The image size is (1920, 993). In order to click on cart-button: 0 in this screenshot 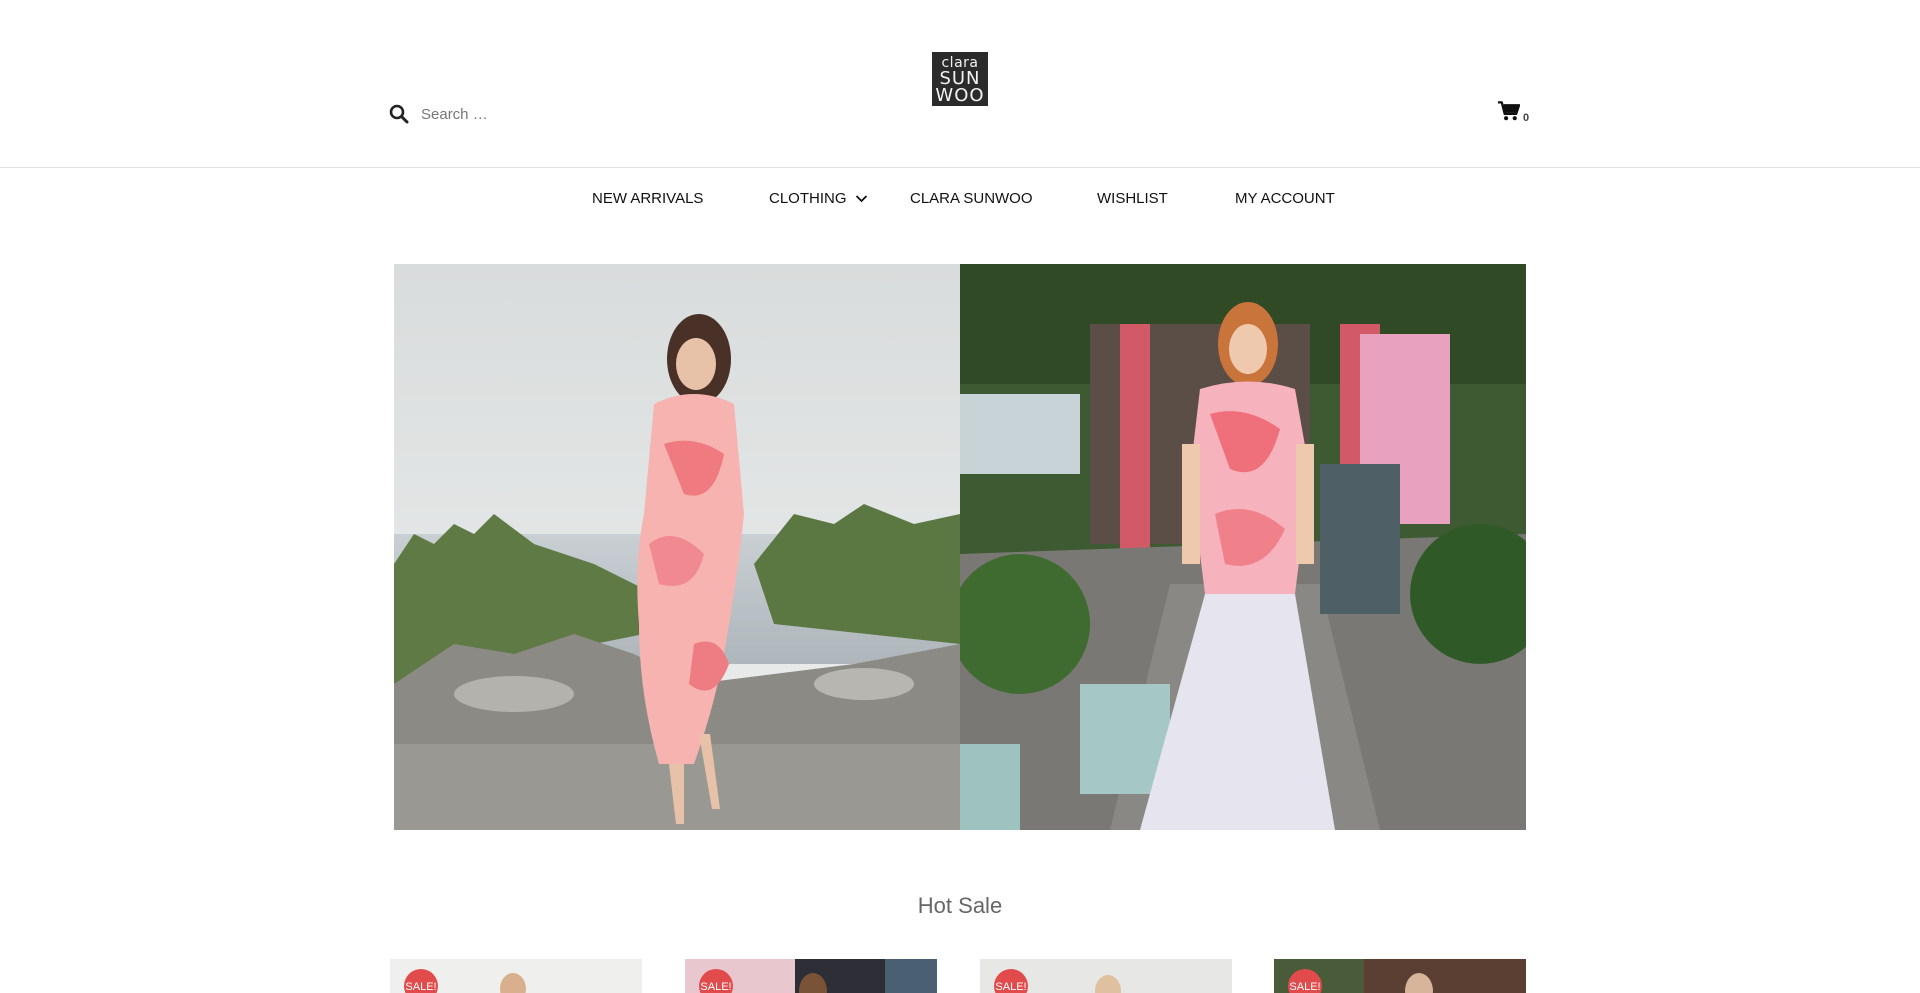, I will do `click(1513, 112)`.